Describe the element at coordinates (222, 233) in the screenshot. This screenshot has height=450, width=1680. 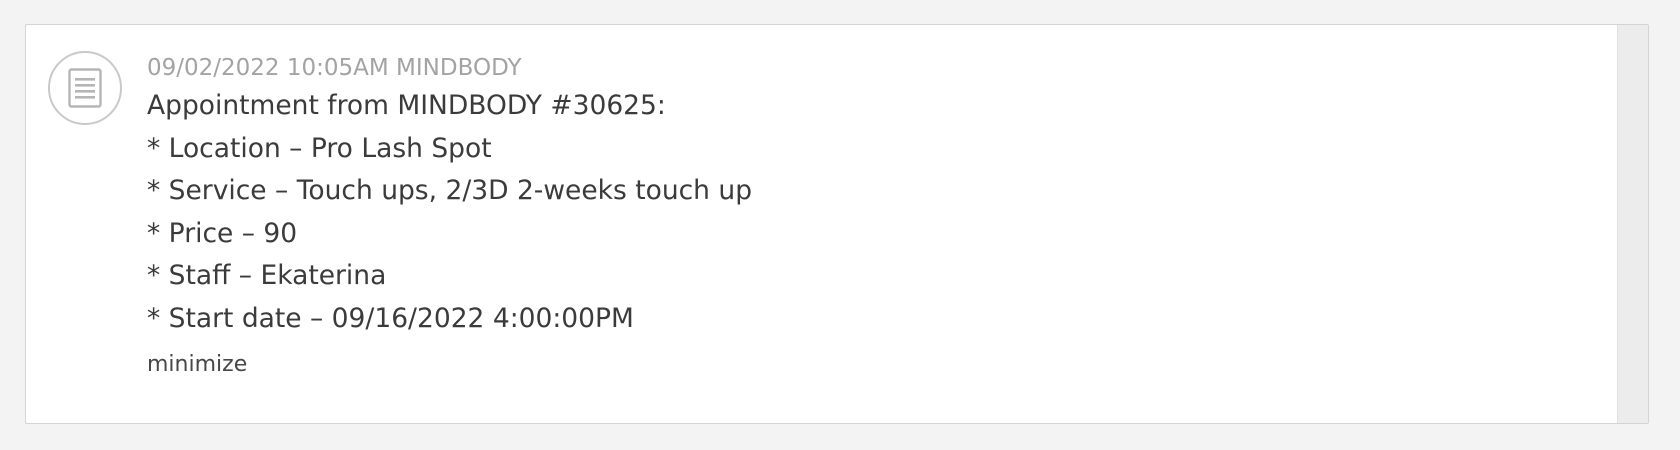
I see `entry-line-price: * Price – 90` at that location.